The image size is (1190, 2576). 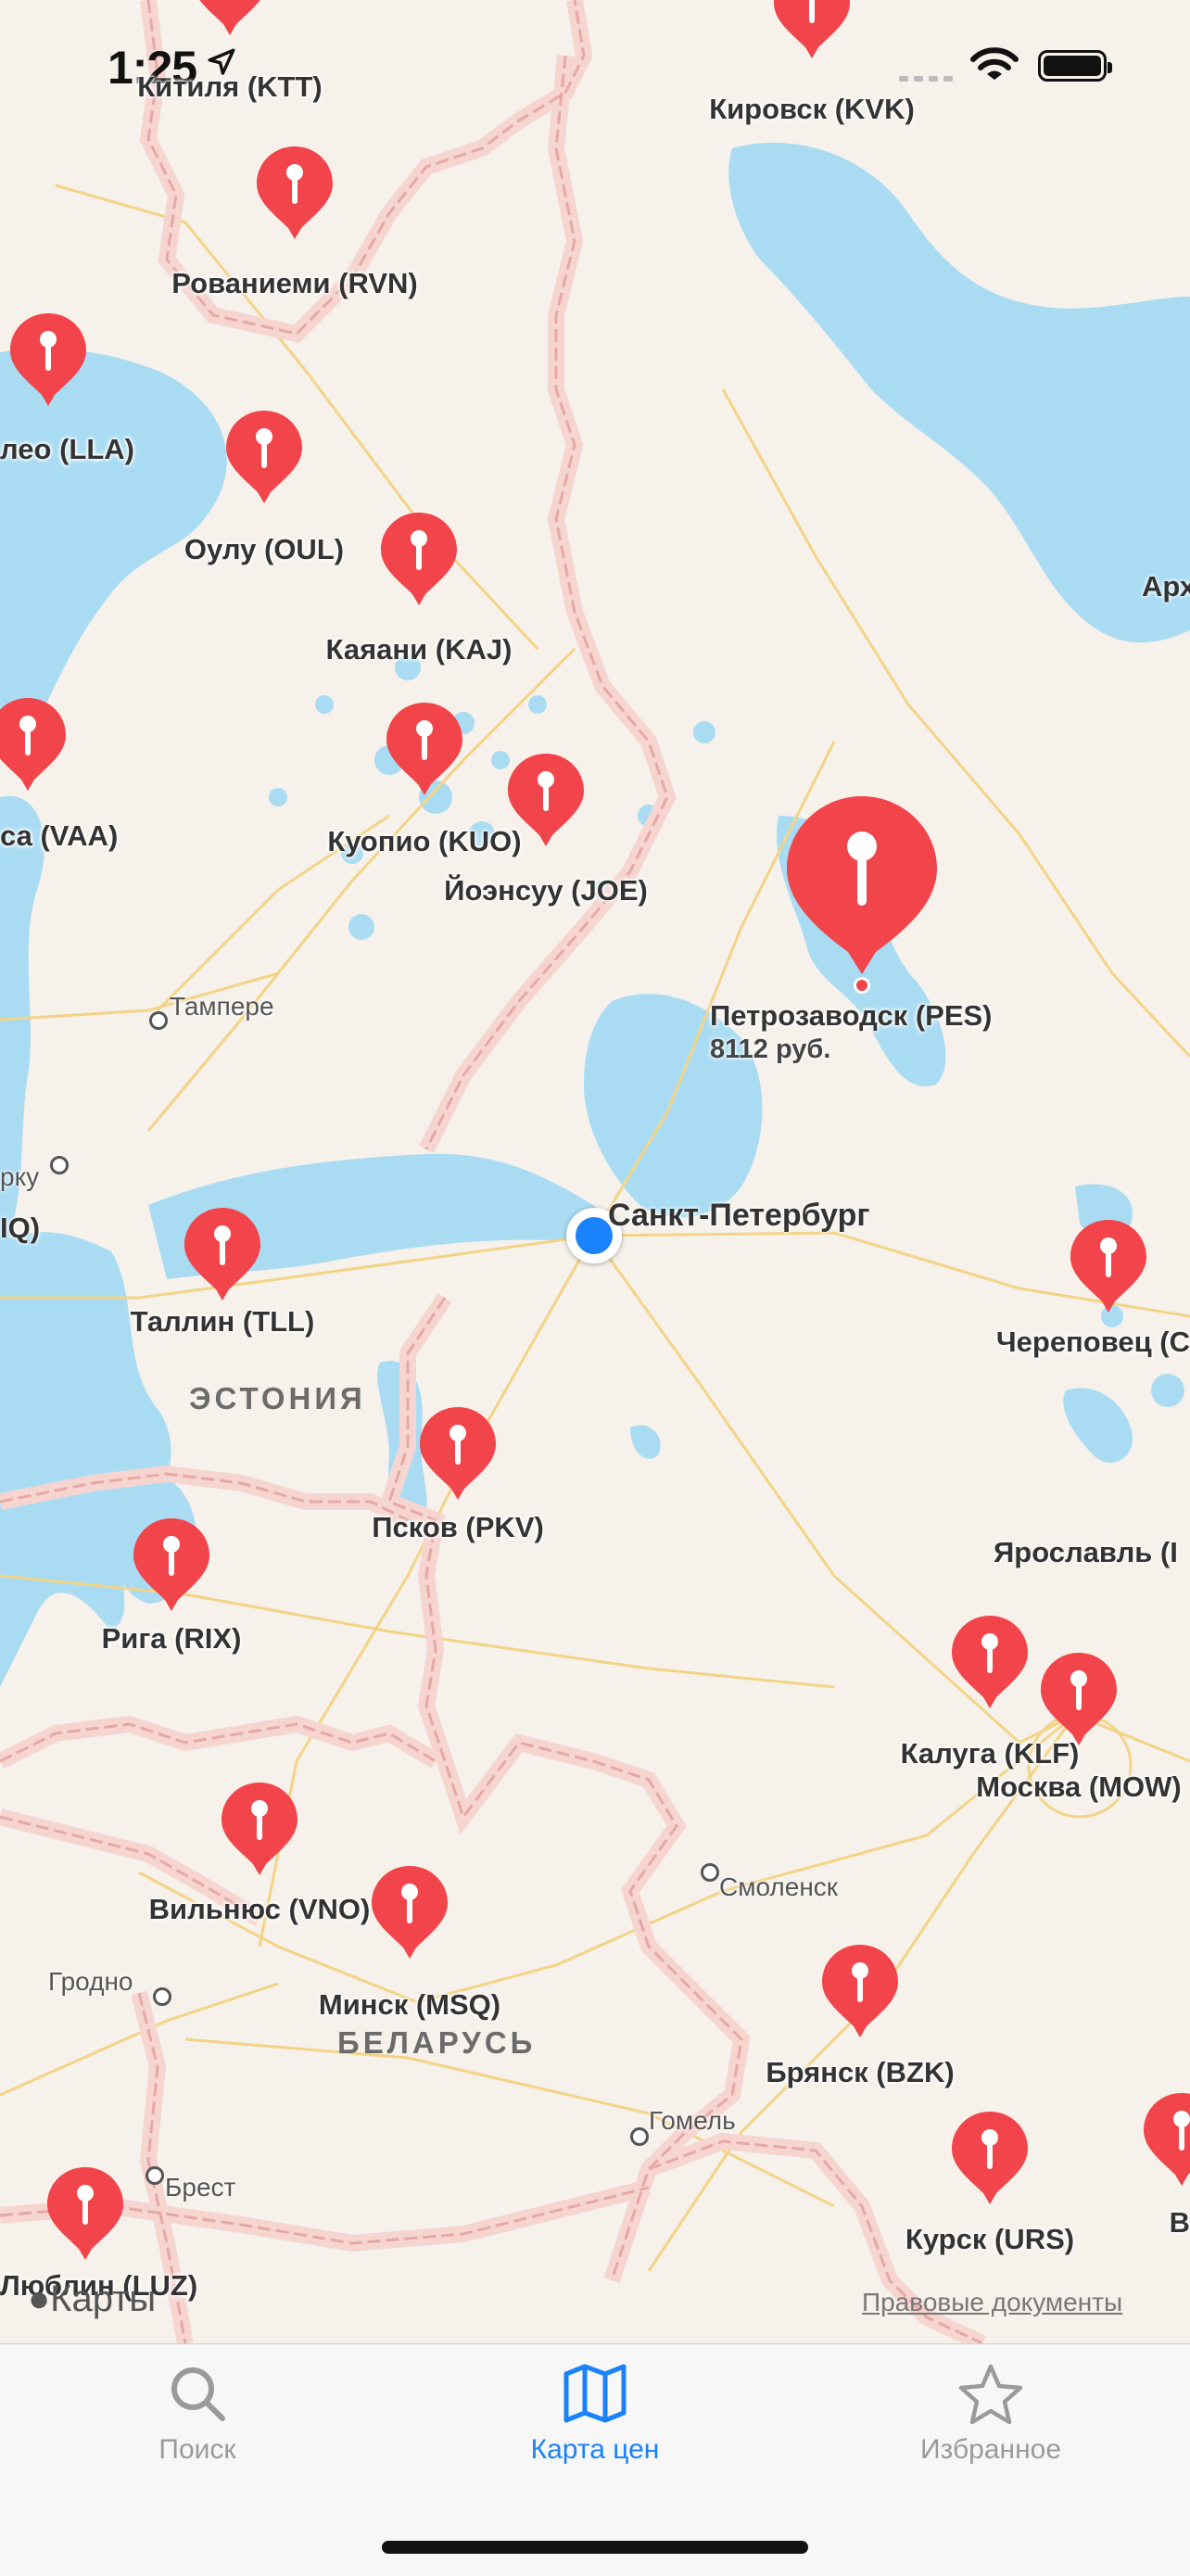 I want to click on price-pin-label: леo (LLA), so click(x=67, y=449).